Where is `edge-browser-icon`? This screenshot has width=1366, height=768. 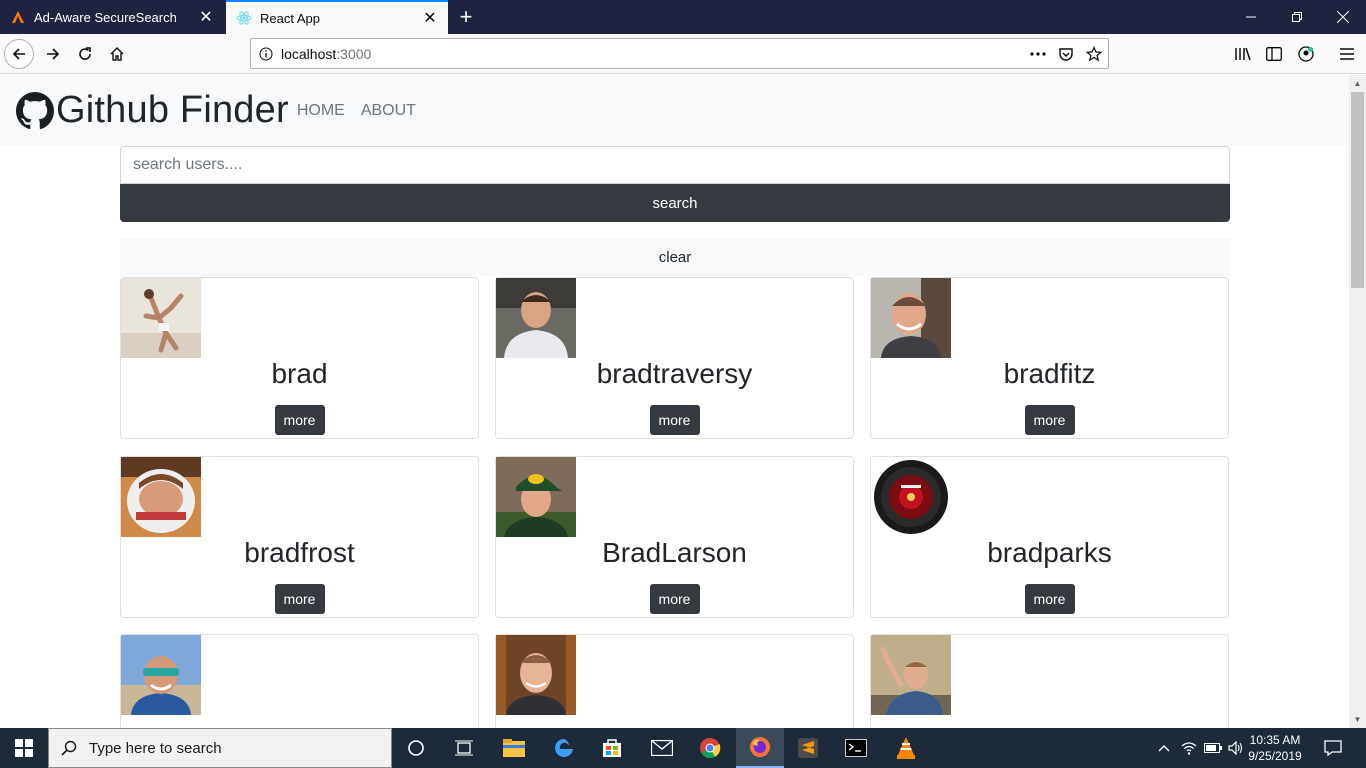
edge-browser-icon is located at coordinates (564, 748).